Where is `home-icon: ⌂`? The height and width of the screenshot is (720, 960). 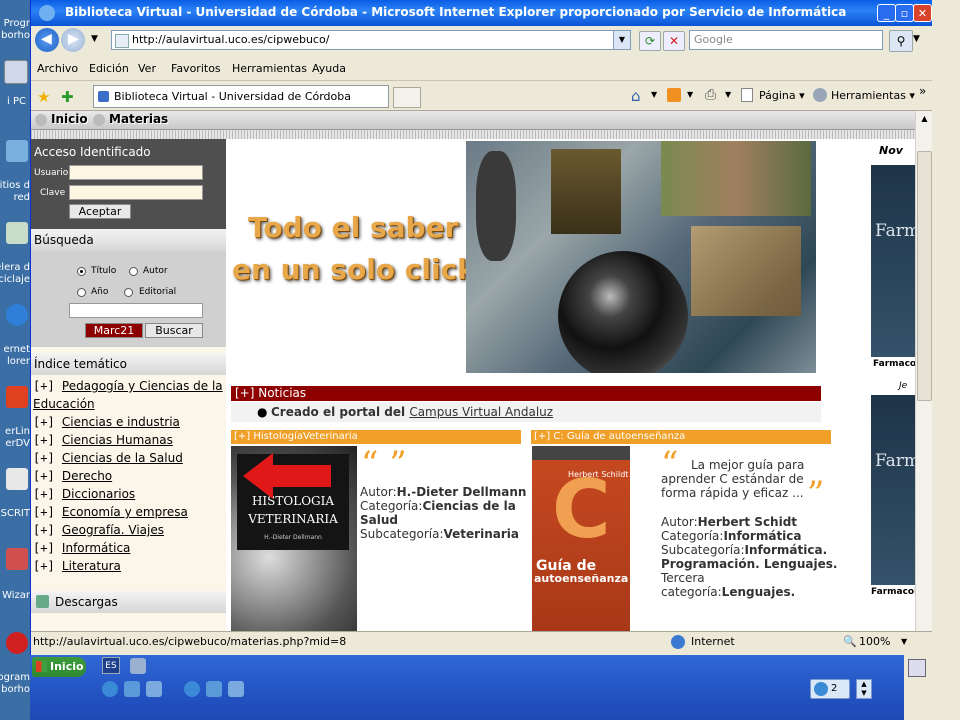
home-icon: ⌂ is located at coordinates (636, 96).